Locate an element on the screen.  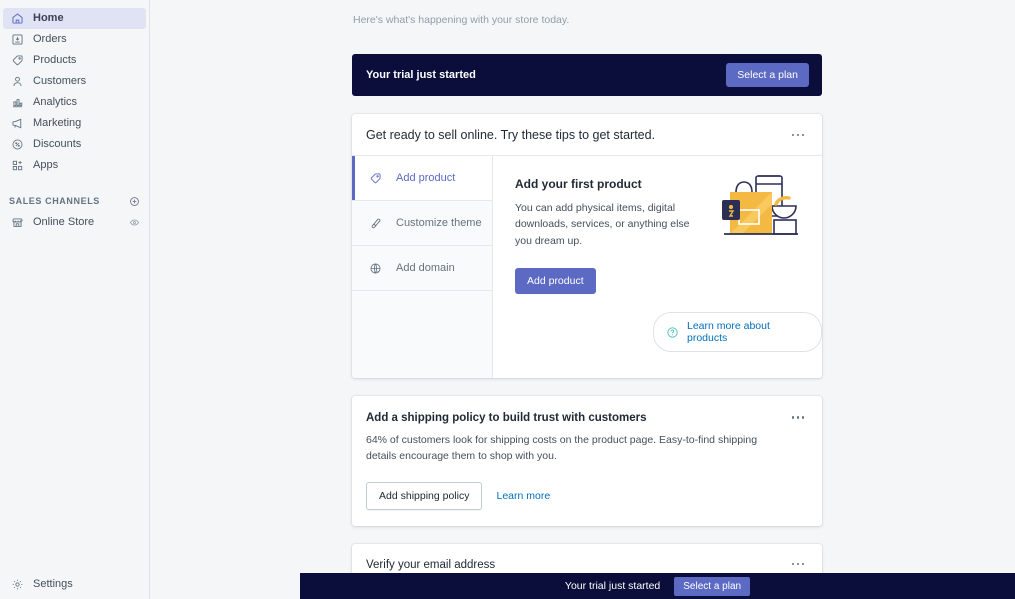
discounts-badge-icon is located at coordinates (17, 145).